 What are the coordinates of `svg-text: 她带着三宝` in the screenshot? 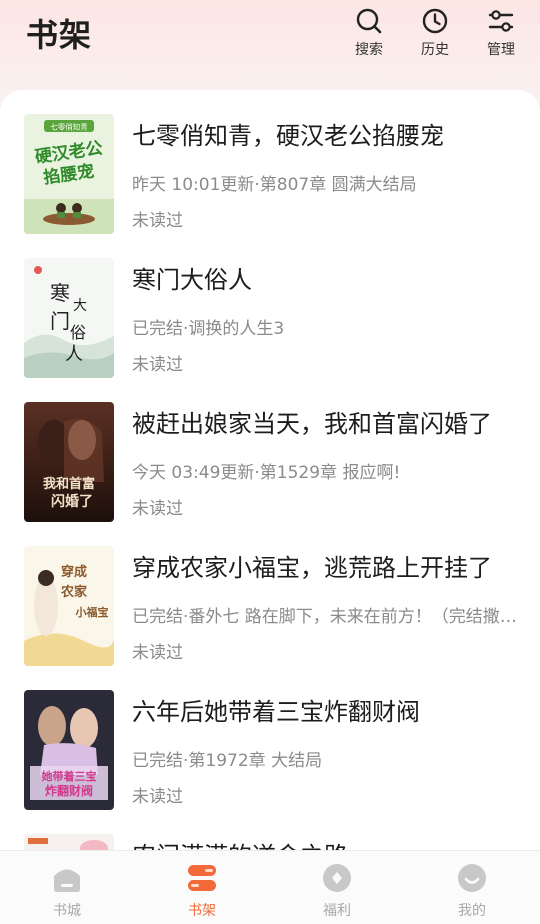 It's located at (69, 776).